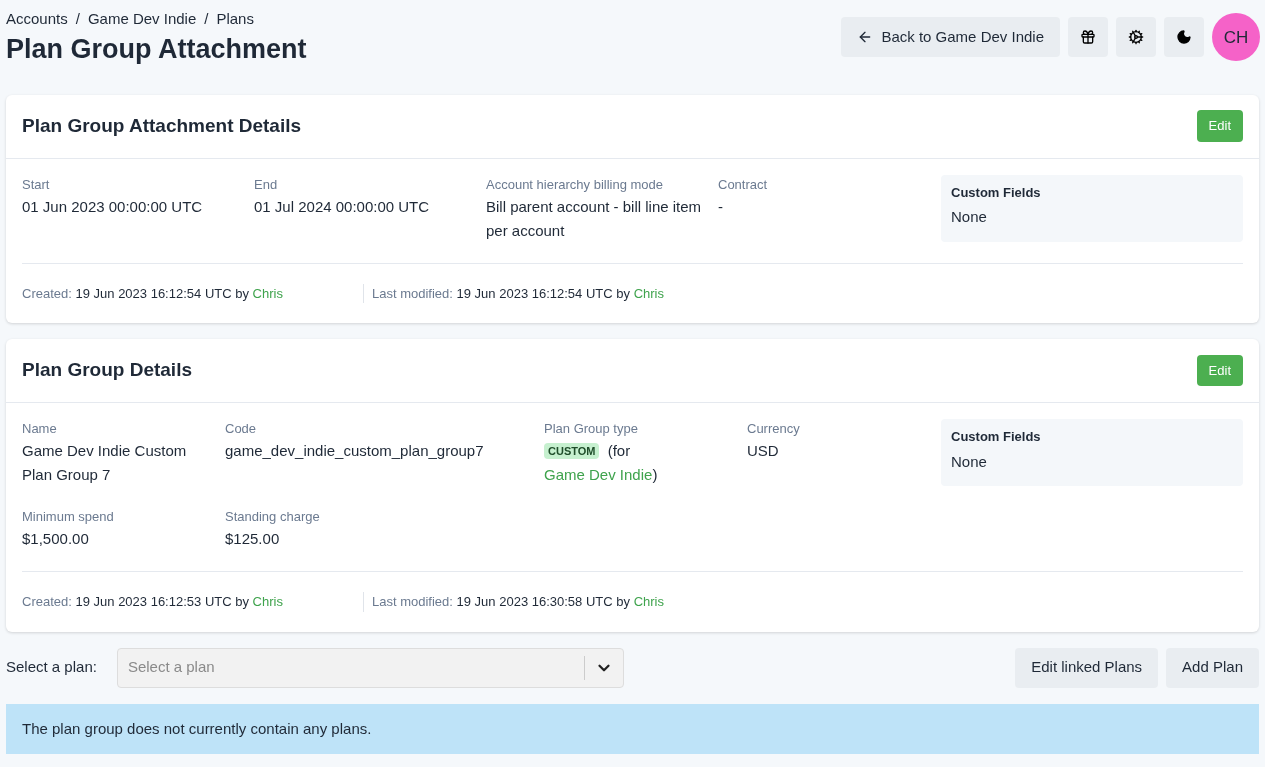 This screenshot has width=1265, height=767. Describe the element at coordinates (950, 37) in the screenshot. I see `back-button: Back to Game Dev Indie` at that location.